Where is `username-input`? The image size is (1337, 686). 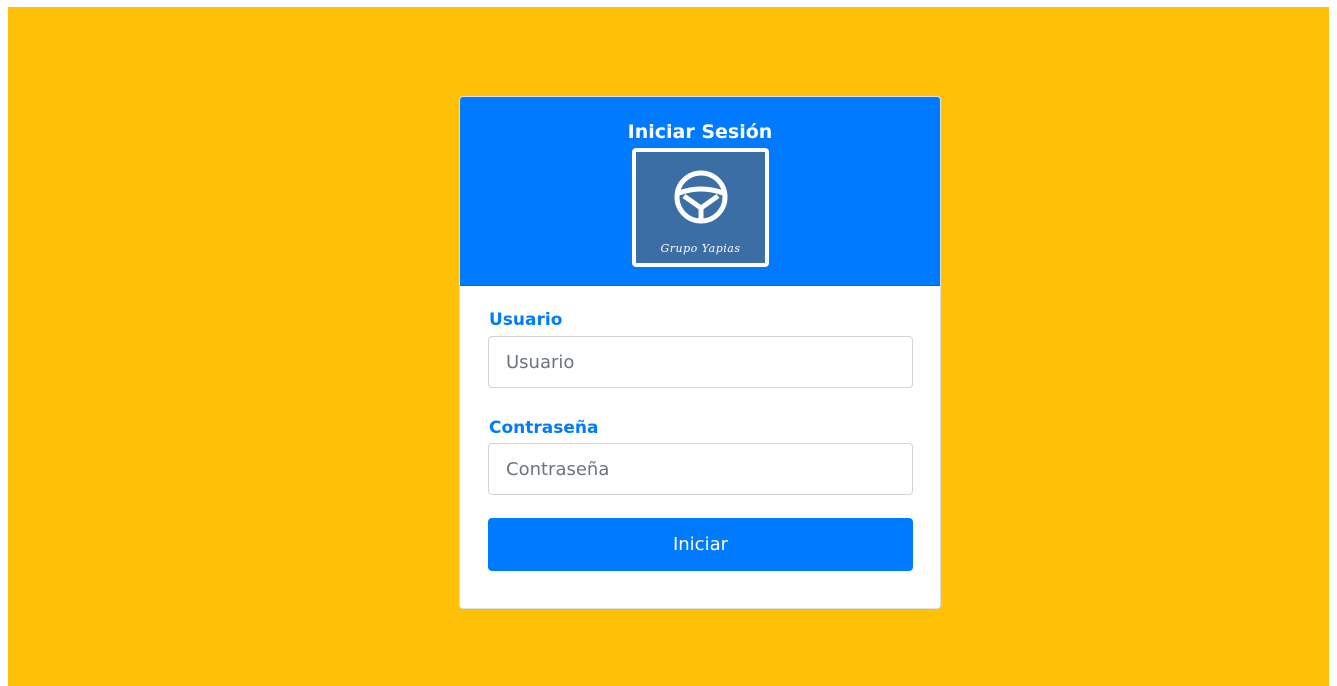 username-input is located at coordinates (700, 362).